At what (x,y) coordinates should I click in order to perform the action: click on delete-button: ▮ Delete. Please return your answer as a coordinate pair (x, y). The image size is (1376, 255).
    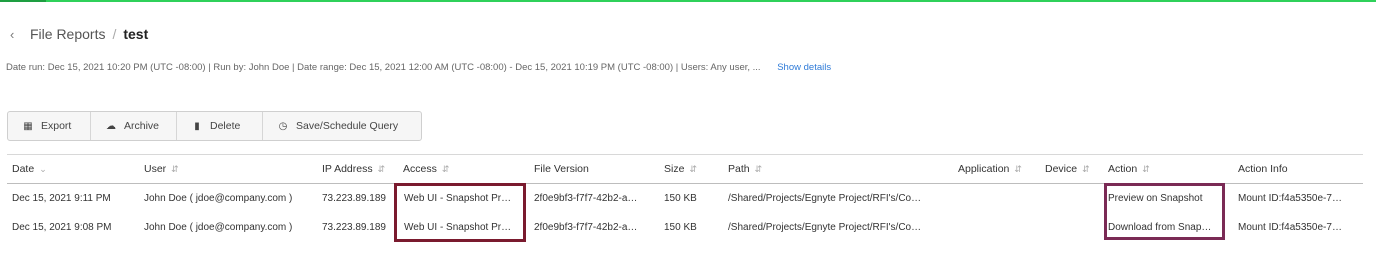
    Looking at the image, I should click on (220, 126).